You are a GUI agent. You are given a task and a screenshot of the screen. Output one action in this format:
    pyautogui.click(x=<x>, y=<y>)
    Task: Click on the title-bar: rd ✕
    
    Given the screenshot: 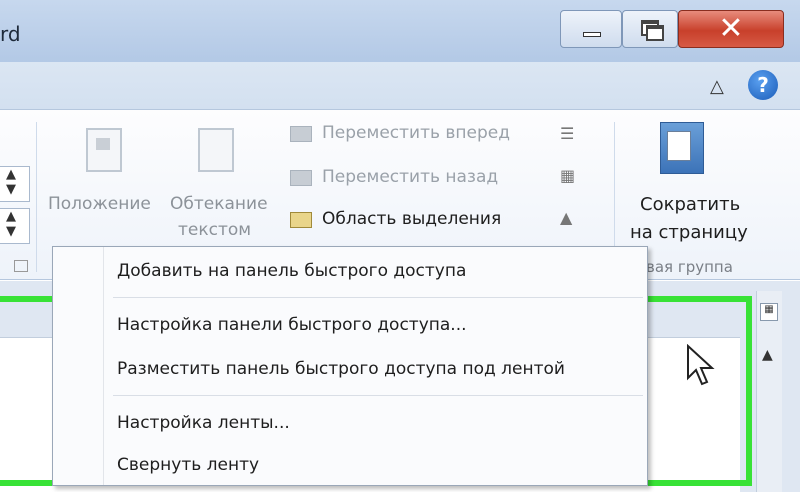 What is the action you would take?
    pyautogui.click(x=400, y=31)
    